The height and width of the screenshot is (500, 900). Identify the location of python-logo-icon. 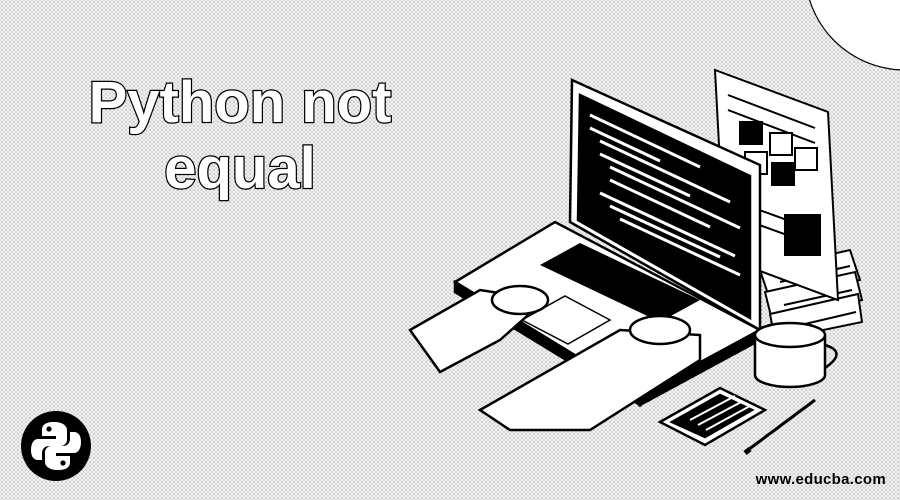
(56, 446).